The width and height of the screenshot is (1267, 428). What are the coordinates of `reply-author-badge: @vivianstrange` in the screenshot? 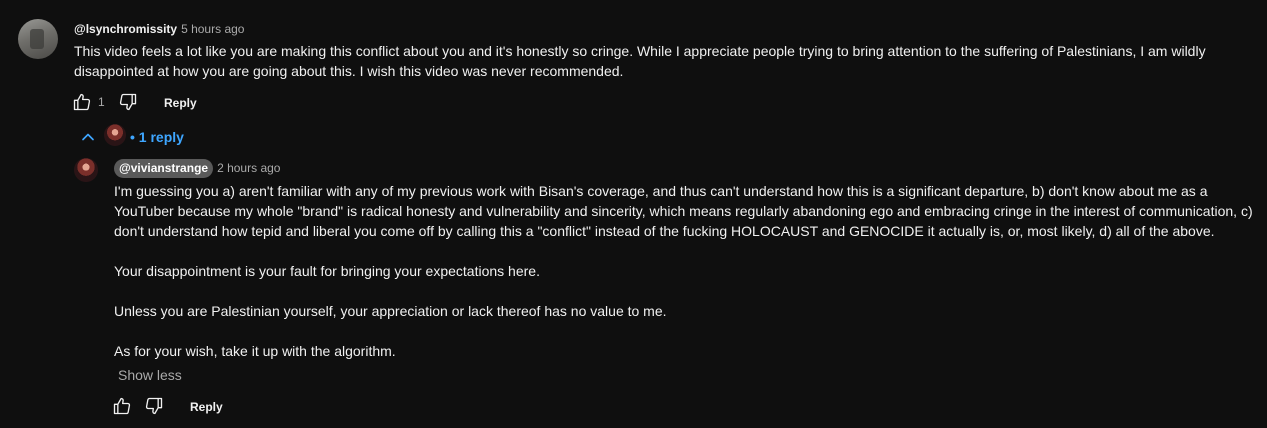 It's located at (164, 168).